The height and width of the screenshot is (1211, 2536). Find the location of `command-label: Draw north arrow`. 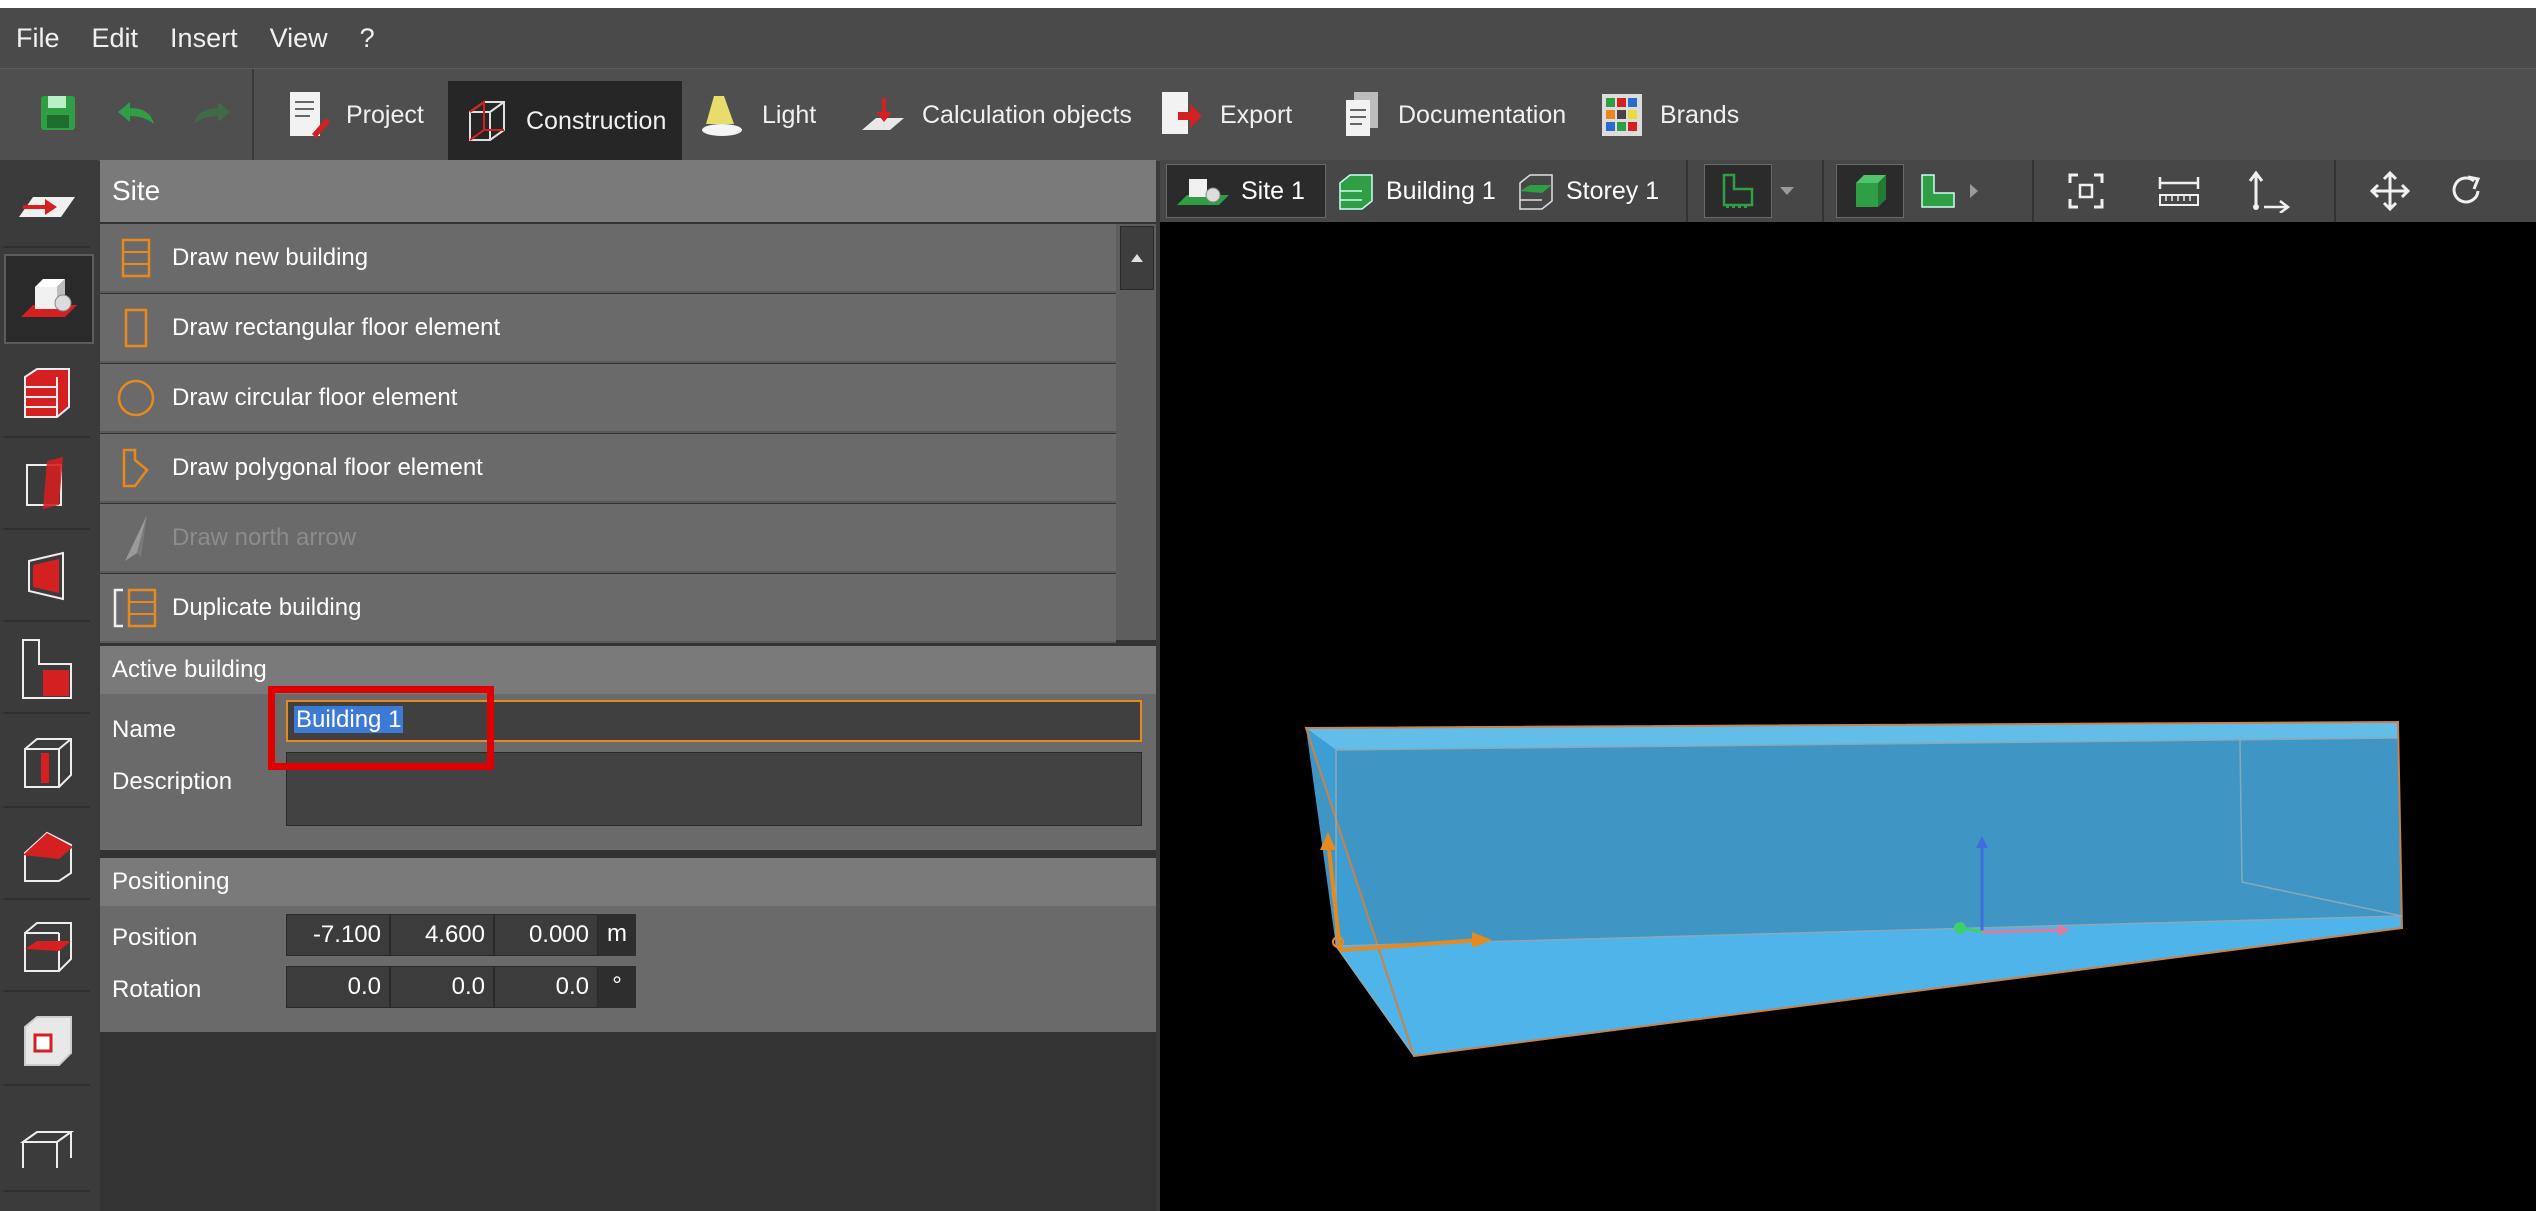

command-label: Draw north arrow is located at coordinates (264, 537).